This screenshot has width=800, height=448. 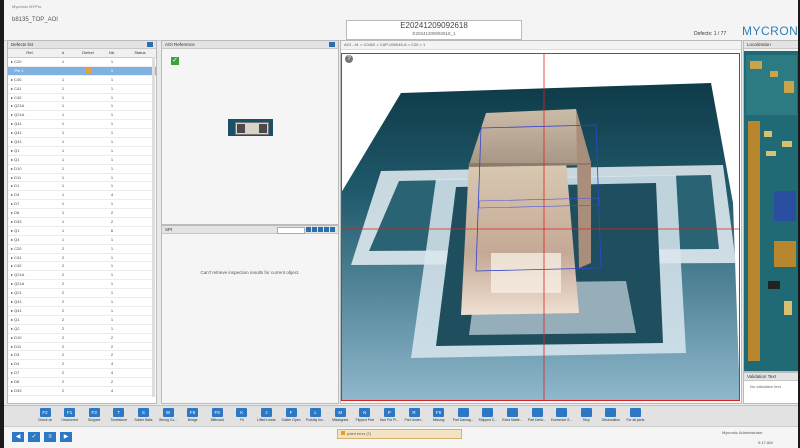 What do you see at coordinates (66, 437) in the screenshot?
I see `next-button: ▶` at bounding box center [66, 437].